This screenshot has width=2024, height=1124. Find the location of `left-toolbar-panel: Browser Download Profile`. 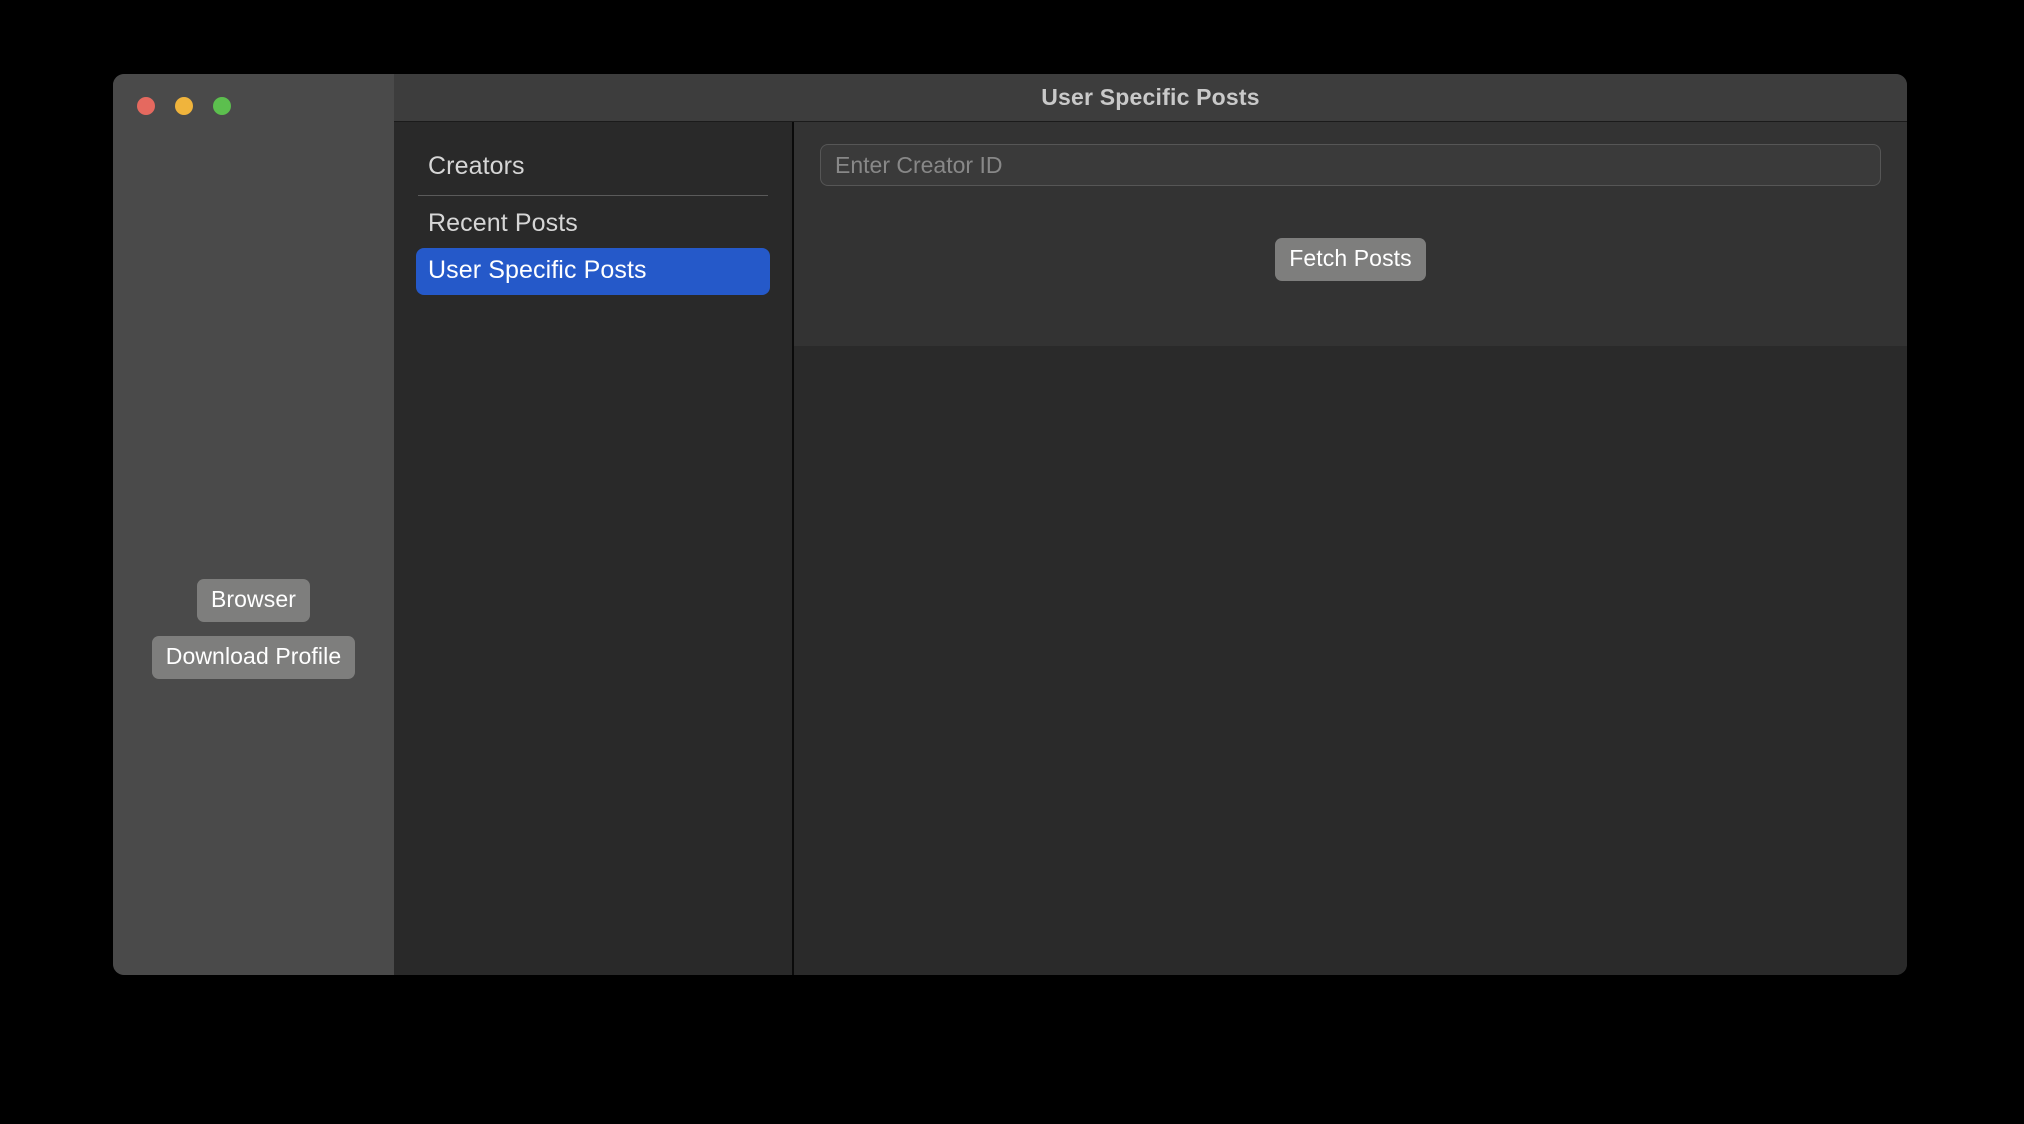

left-toolbar-panel: Browser Download Profile is located at coordinates (253, 524).